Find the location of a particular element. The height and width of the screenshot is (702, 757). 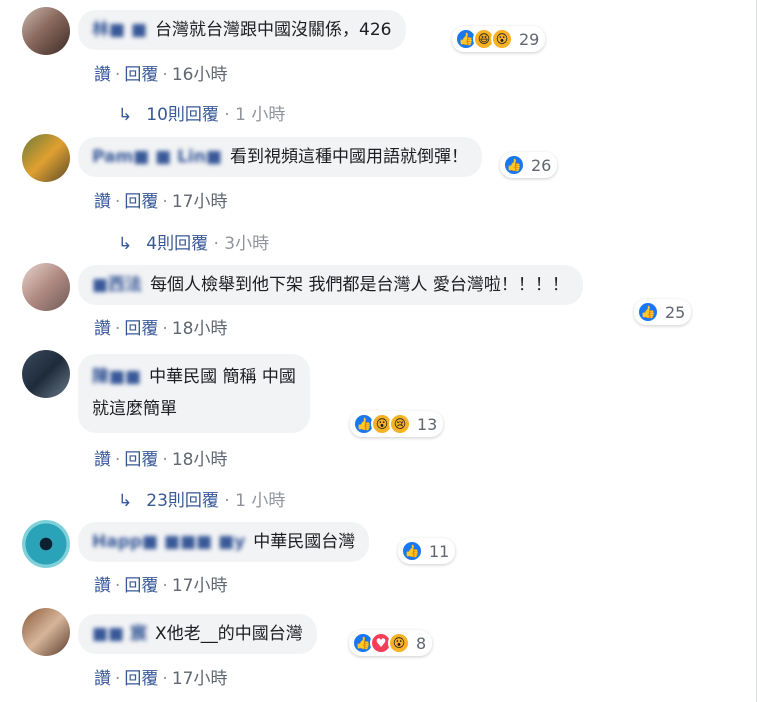

comment-author: 林■ ■ is located at coordinates (119, 30).